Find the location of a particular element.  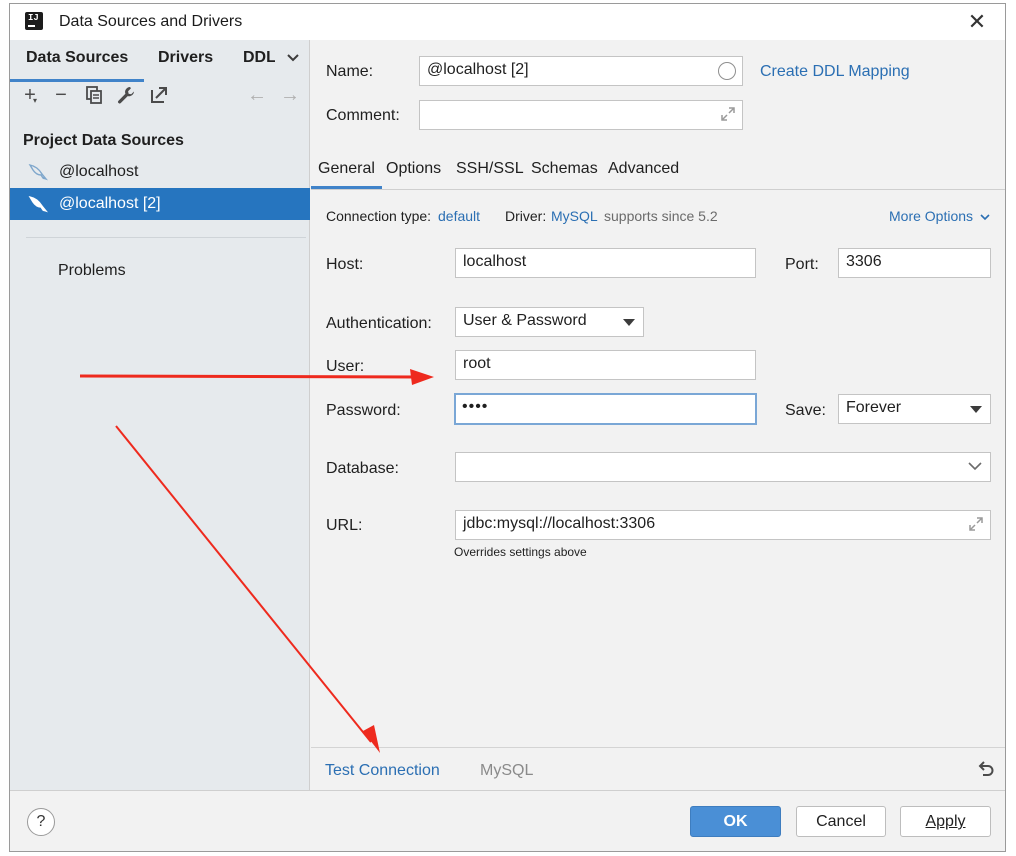

save-value: Forever is located at coordinates (874, 407).